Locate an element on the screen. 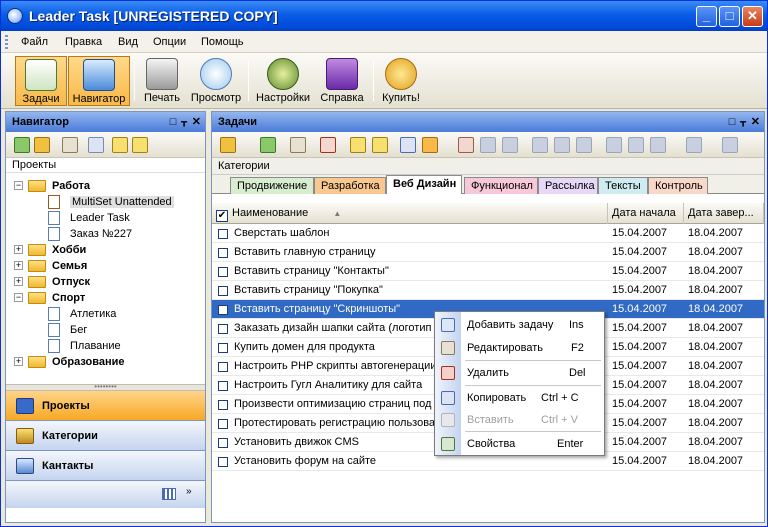 This screenshot has width=768, height=527. tab-promotion: Продвижение is located at coordinates (272, 185).